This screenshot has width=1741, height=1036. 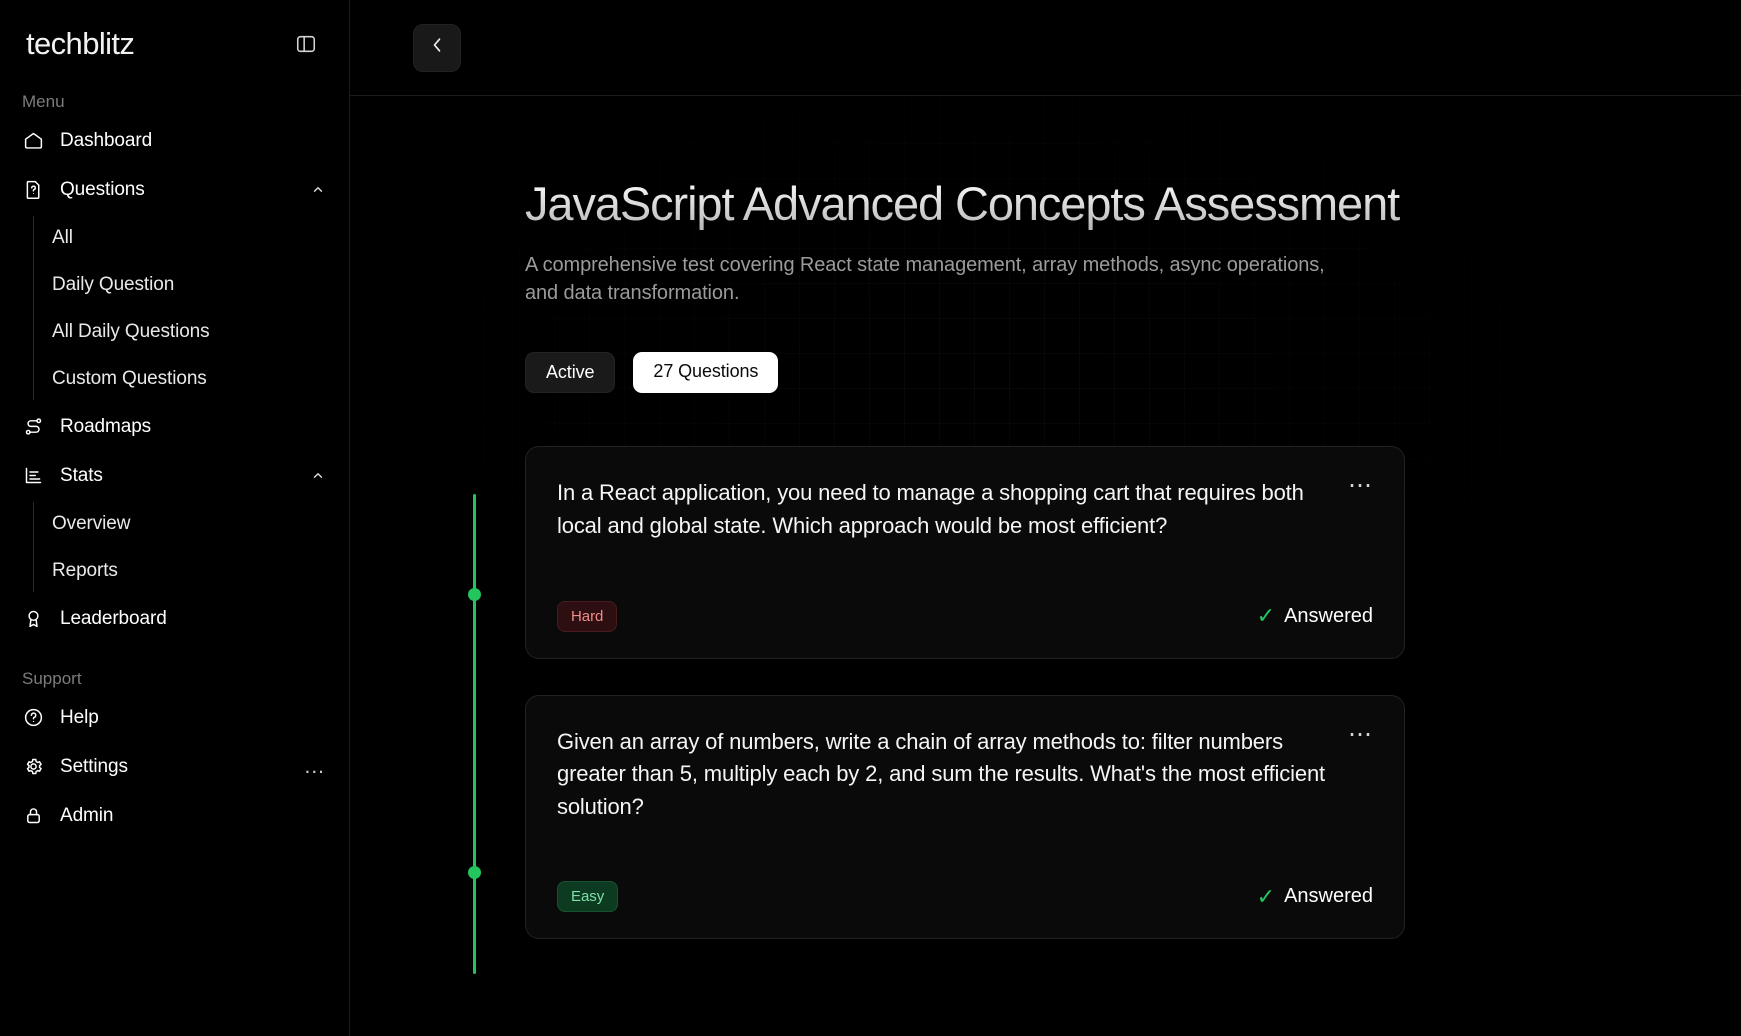 I want to click on question-file-icon, so click(x=33, y=190).